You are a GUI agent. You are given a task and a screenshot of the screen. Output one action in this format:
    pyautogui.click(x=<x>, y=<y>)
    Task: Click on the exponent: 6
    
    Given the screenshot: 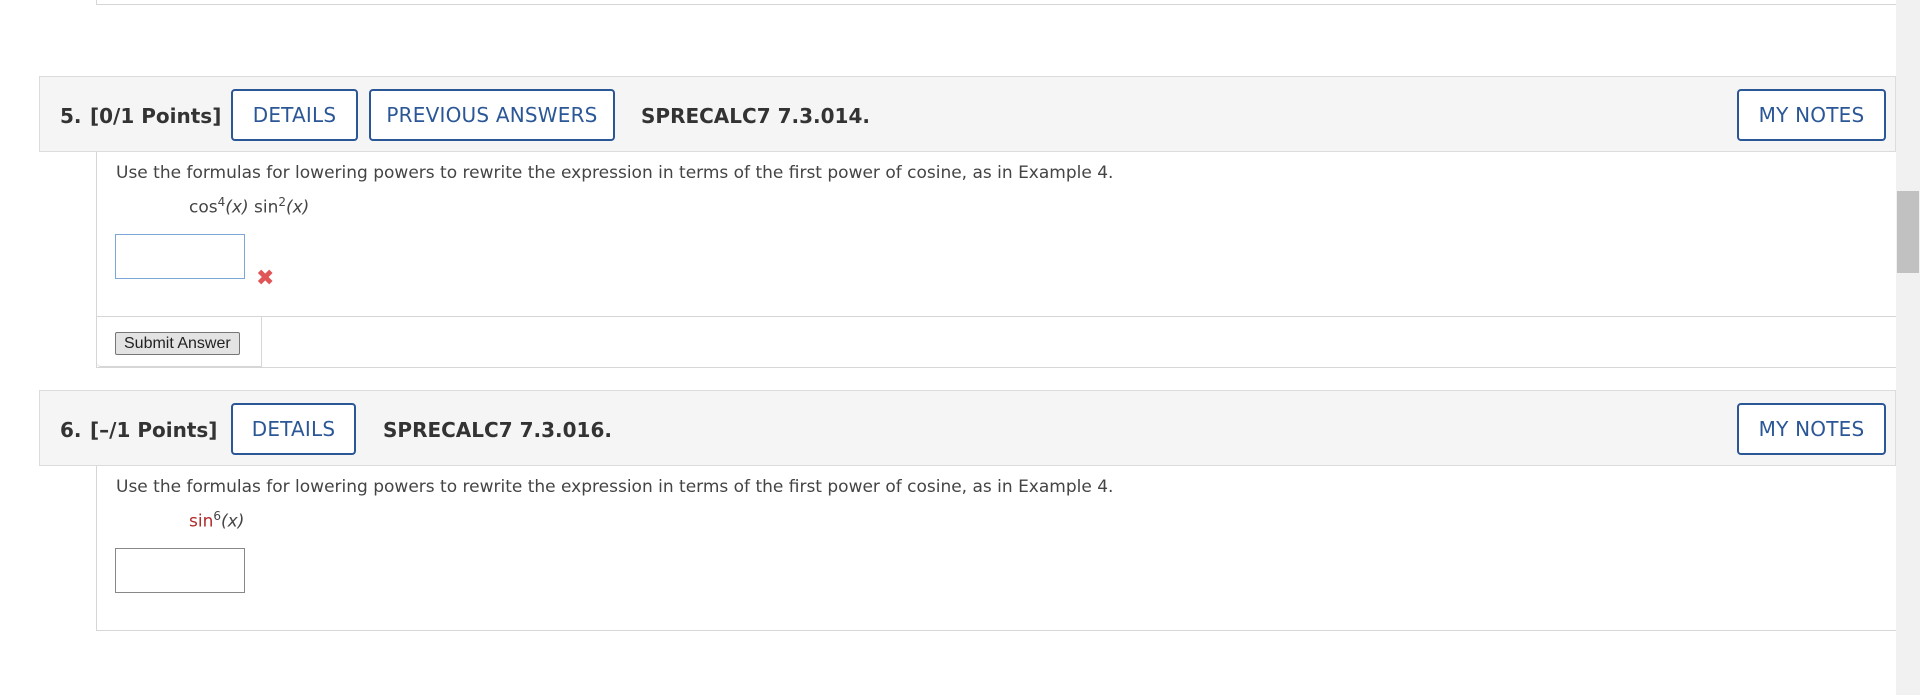 What is the action you would take?
    pyautogui.click(x=217, y=516)
    